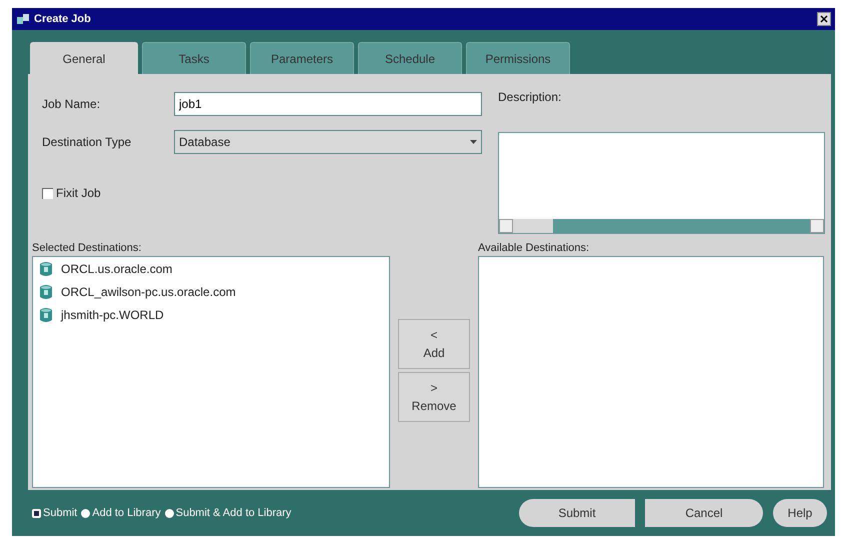  I want to click on window-title: Create Job, so click(63, 19).